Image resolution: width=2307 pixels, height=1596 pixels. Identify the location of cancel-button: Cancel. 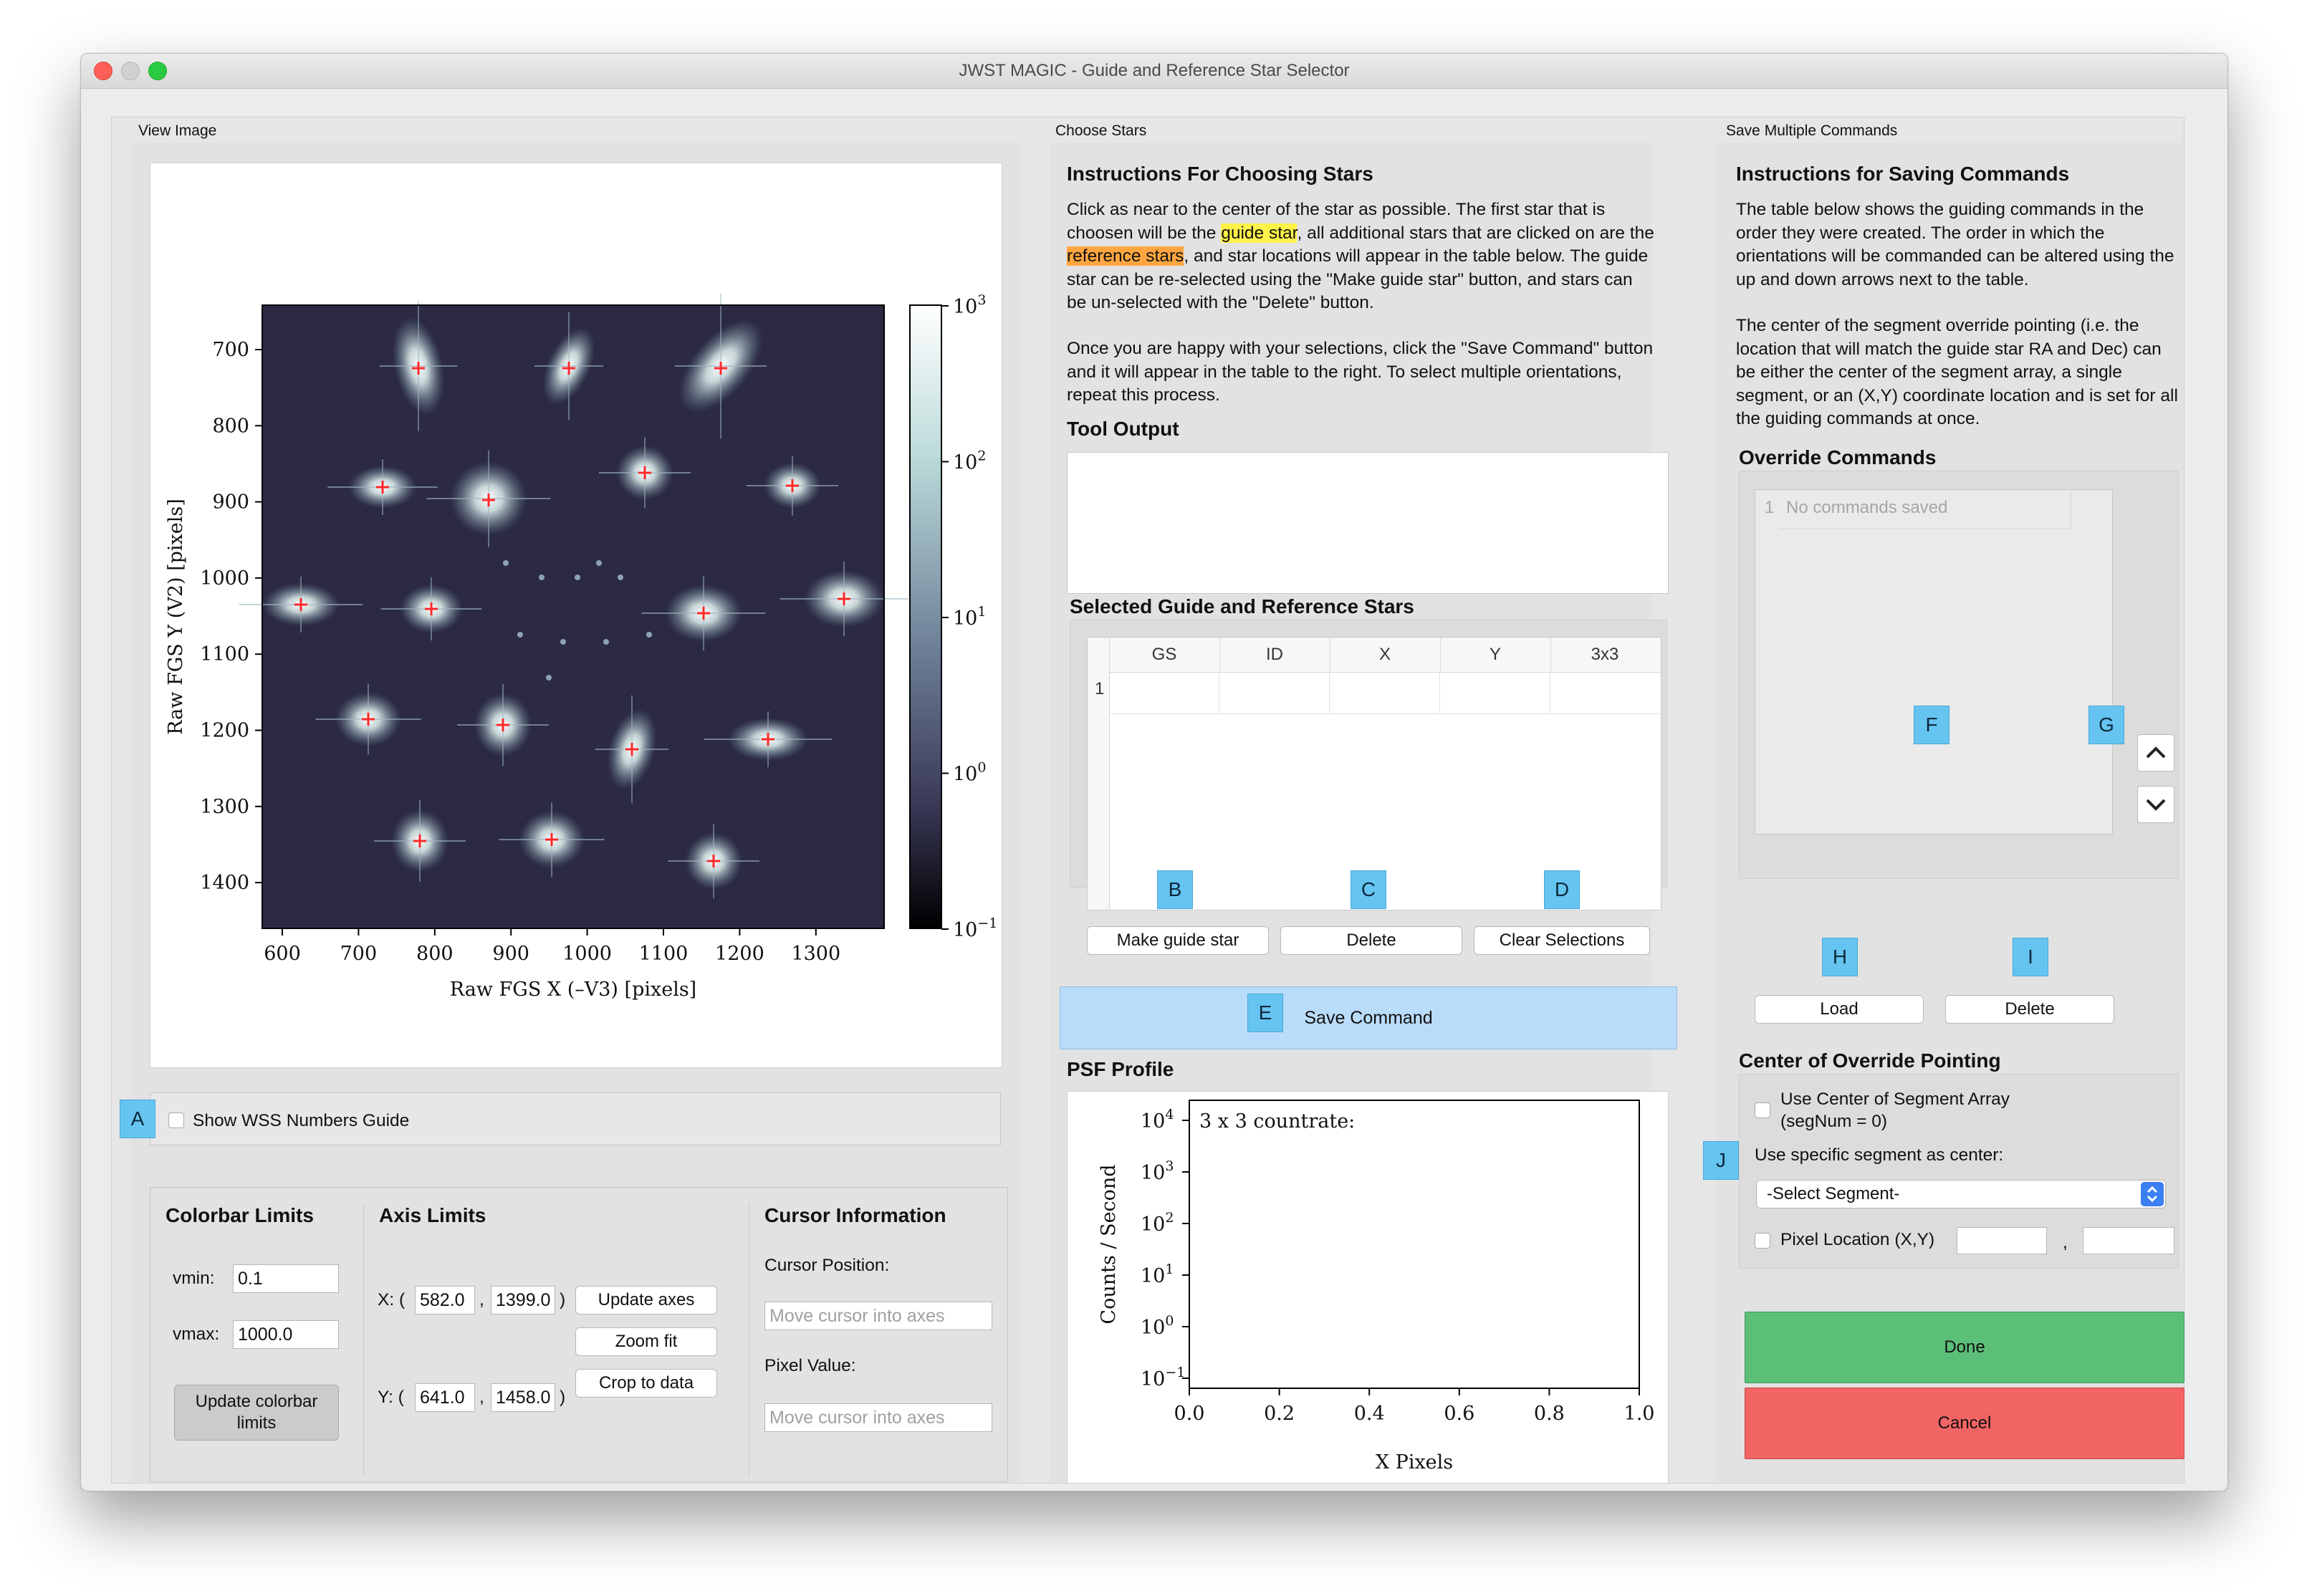
(1964, 1424).